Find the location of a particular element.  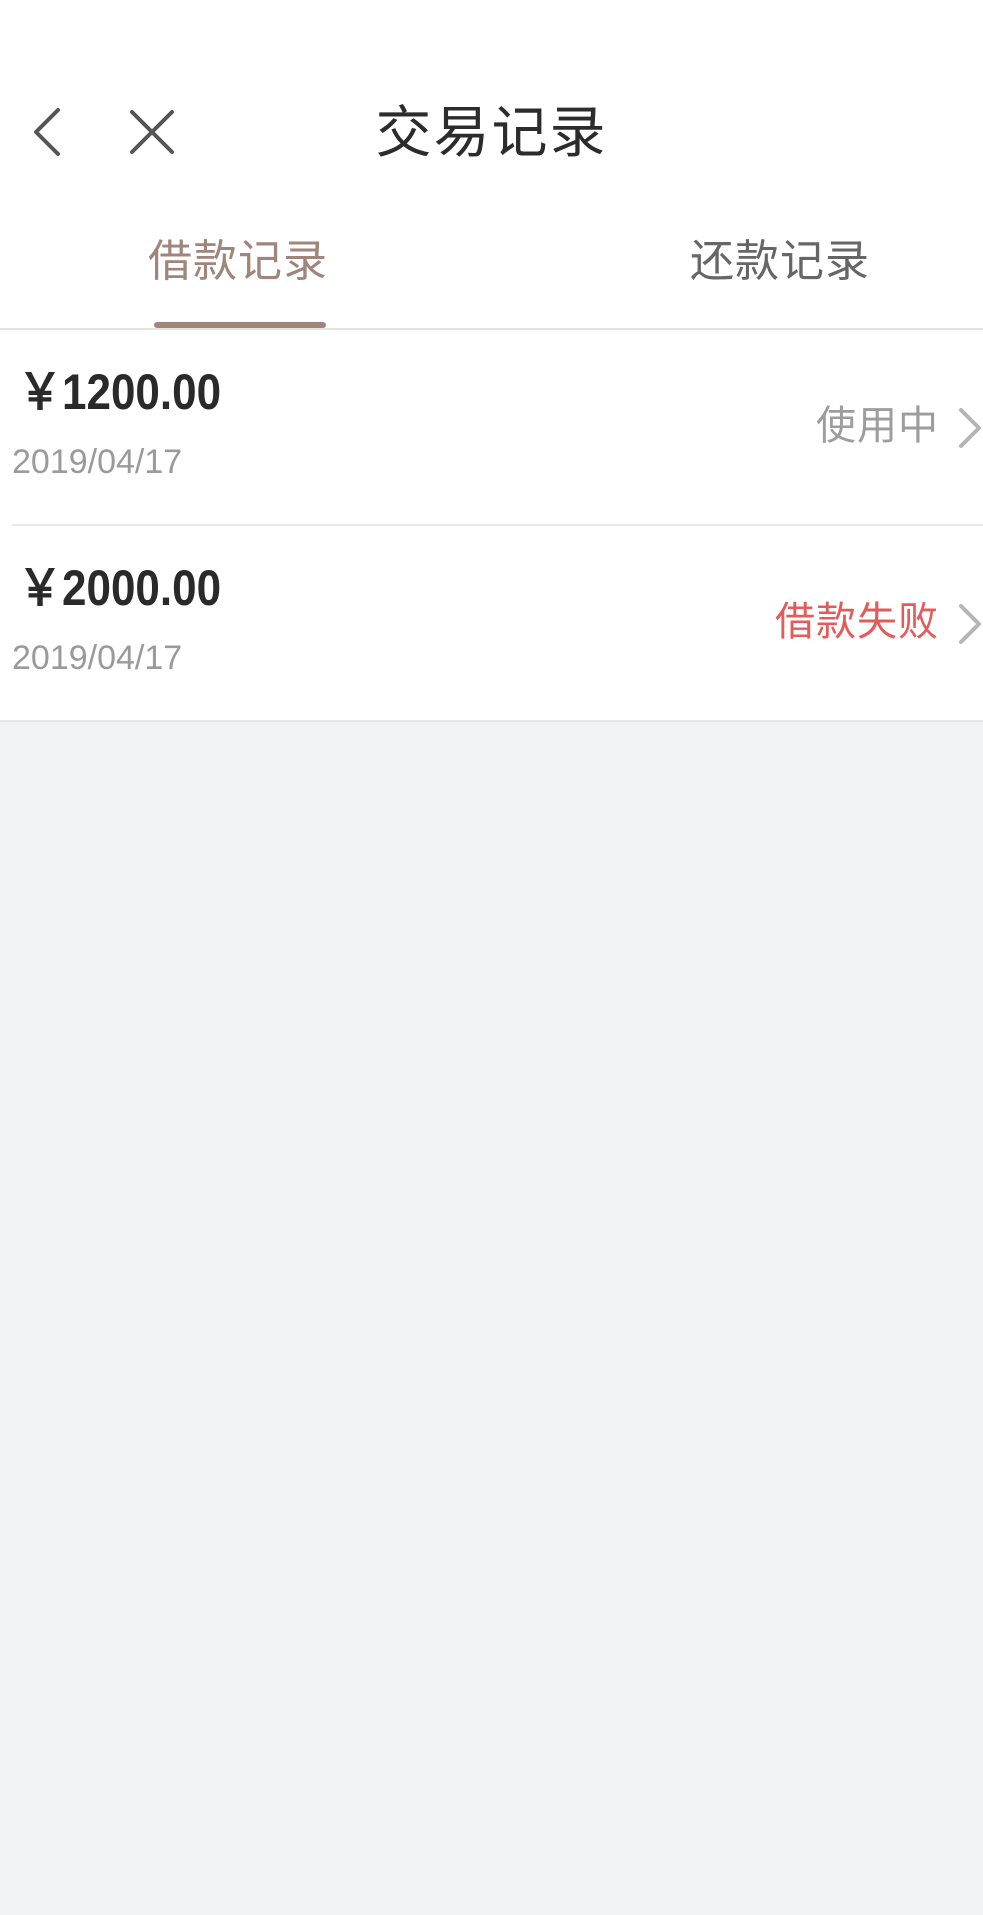

status-label: 借款失败 is located at coordinates (857, 622).